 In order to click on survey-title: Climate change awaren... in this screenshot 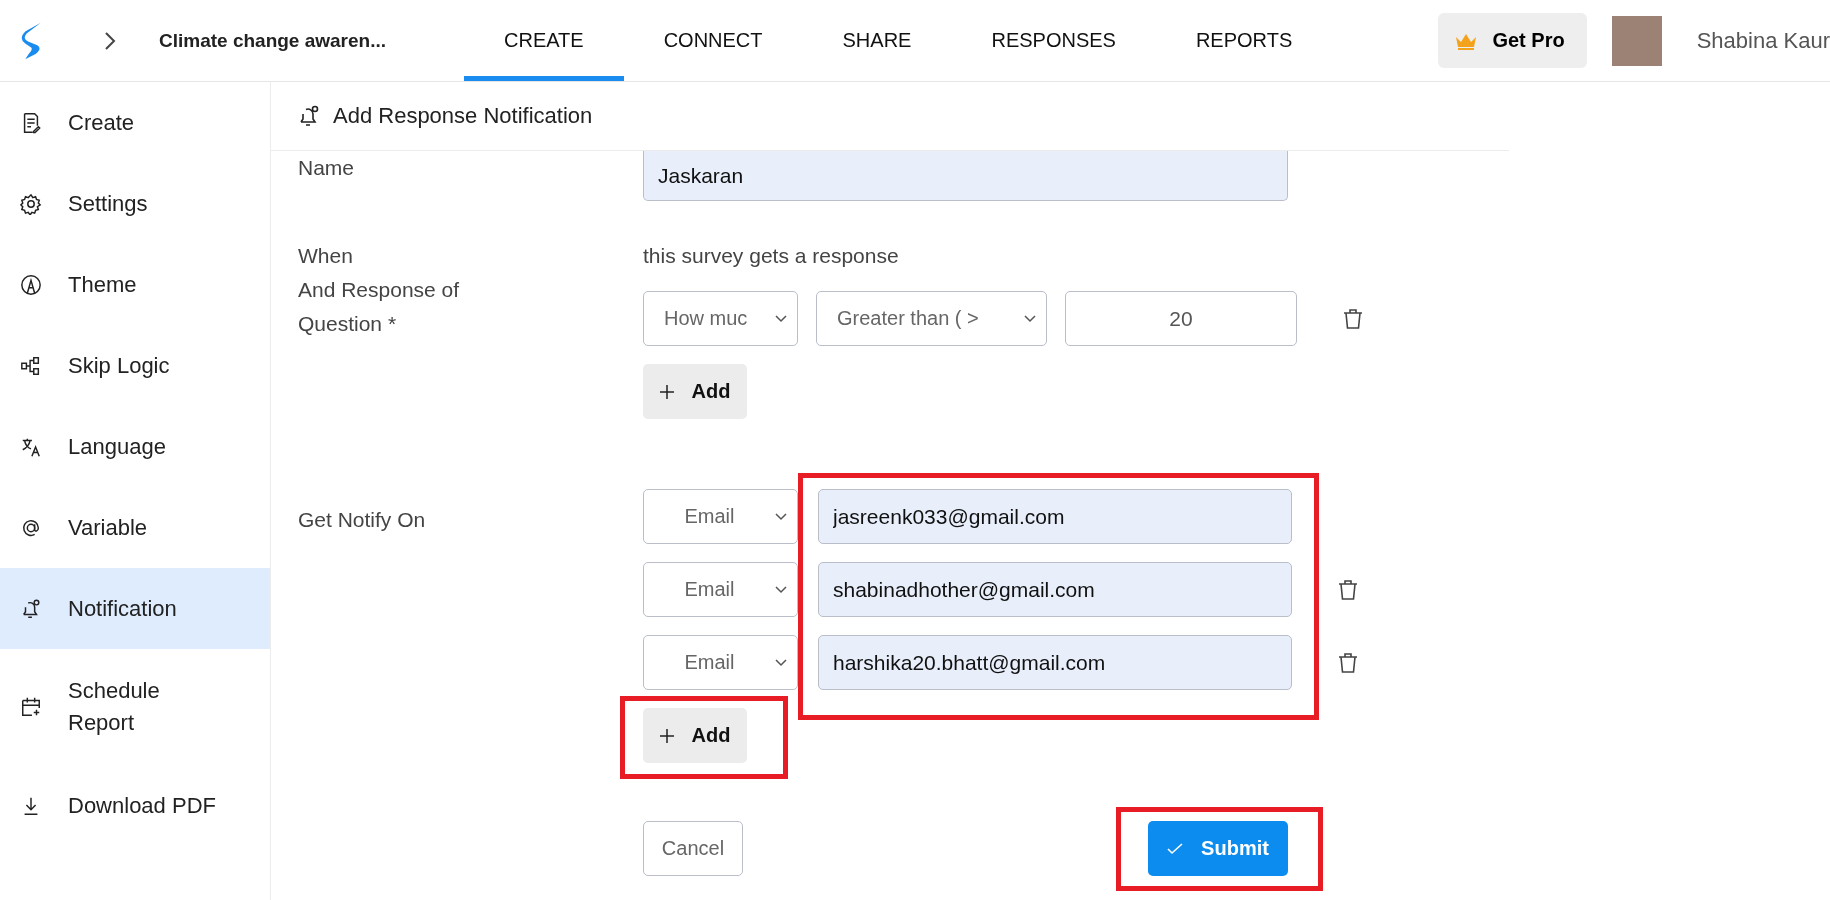, I will do `click(273, 40)`.